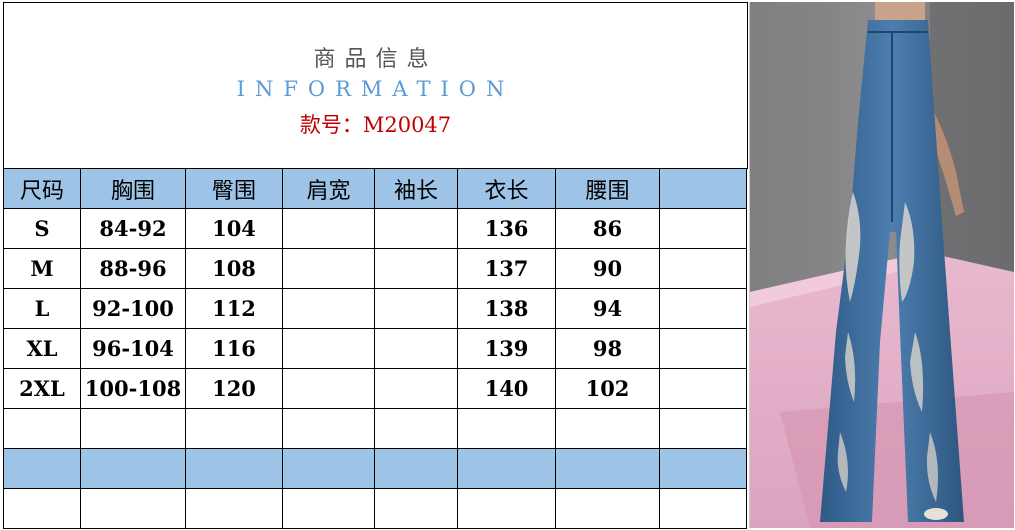  I want to click on table-cell: L, so click(42, 308).